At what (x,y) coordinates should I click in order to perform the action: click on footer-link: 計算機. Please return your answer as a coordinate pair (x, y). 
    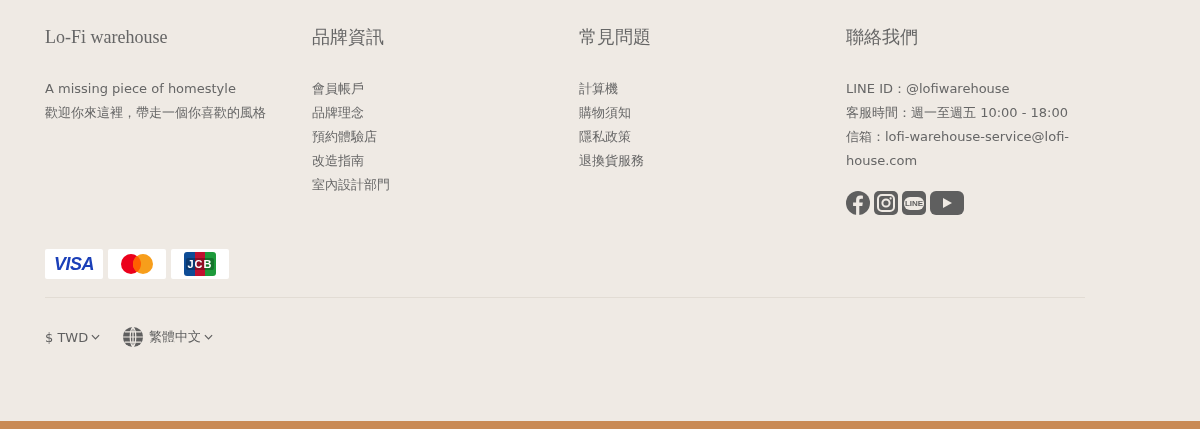
    Looking at the image, I should click on (598, 89).